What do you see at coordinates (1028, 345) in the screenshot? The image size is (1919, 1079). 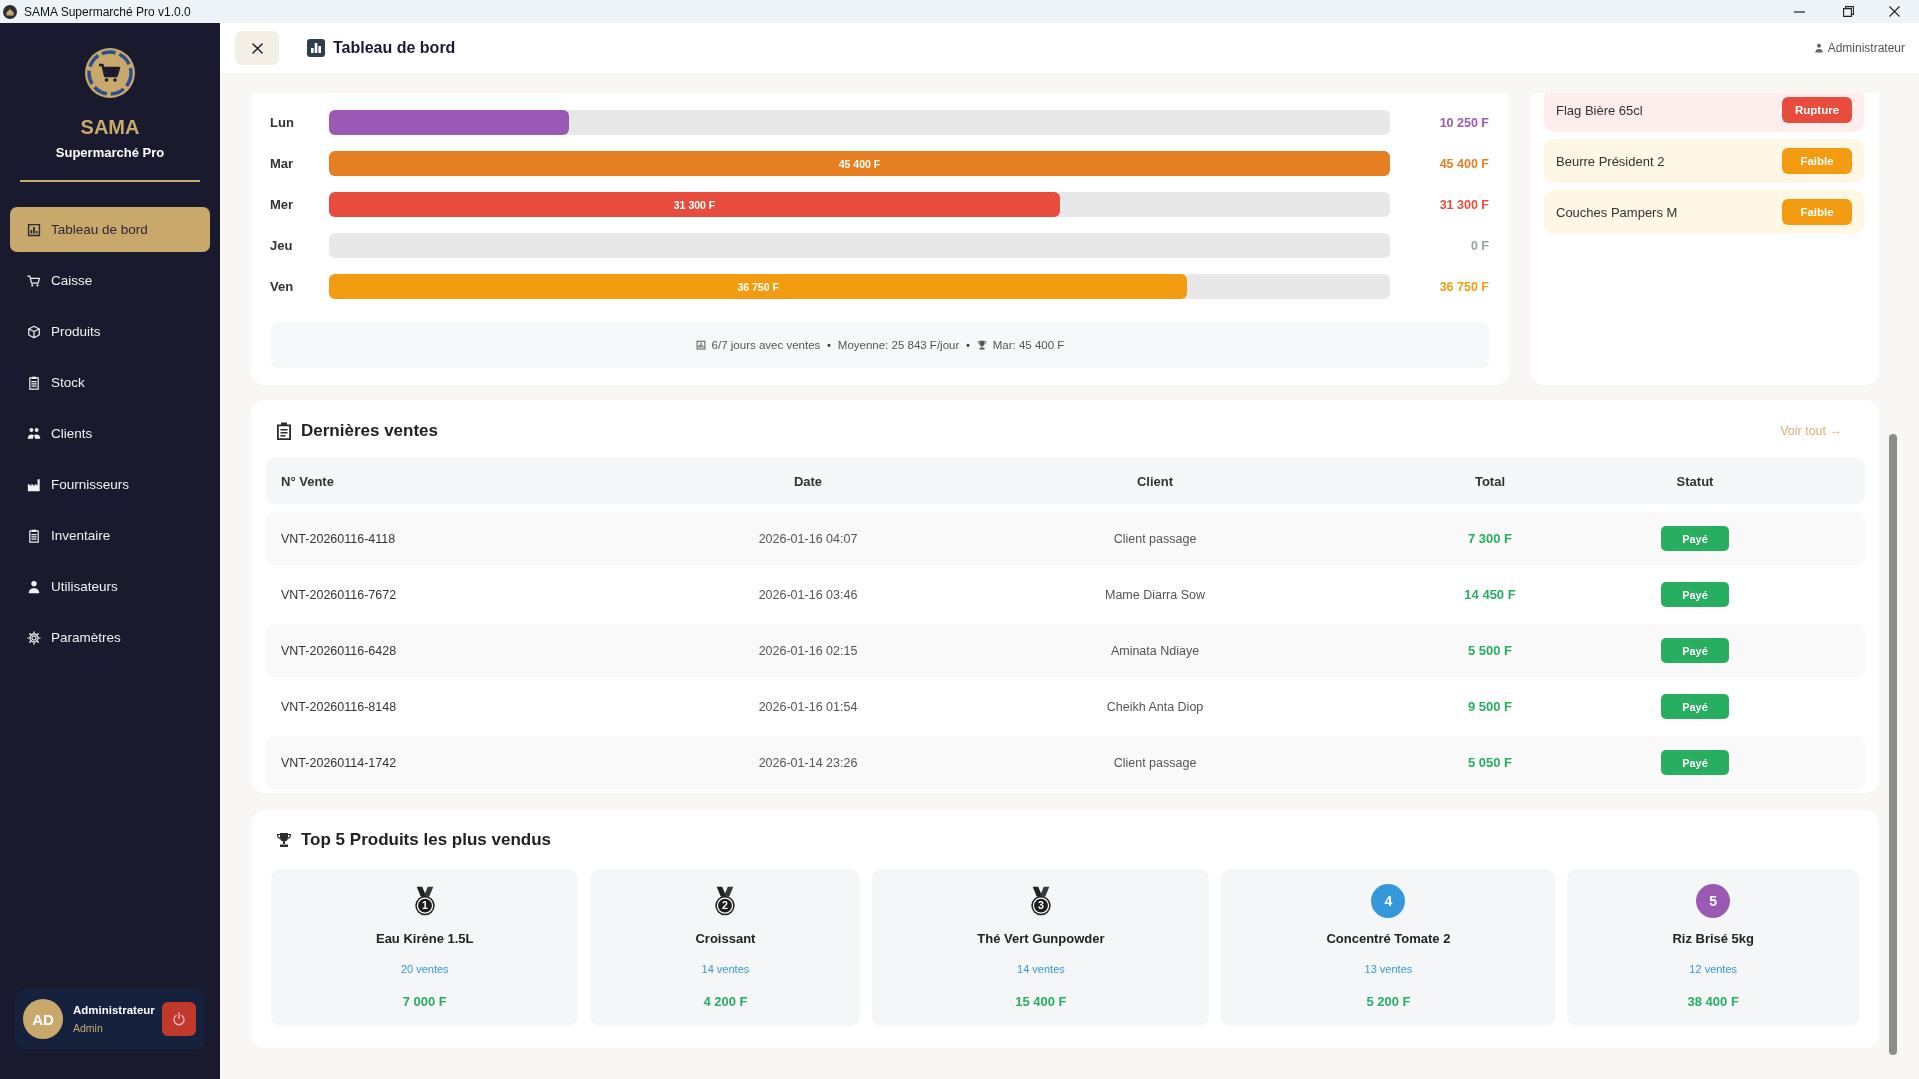 I see `summary-text: Mar: 45 400 F` at bounding box center [1028, 345].